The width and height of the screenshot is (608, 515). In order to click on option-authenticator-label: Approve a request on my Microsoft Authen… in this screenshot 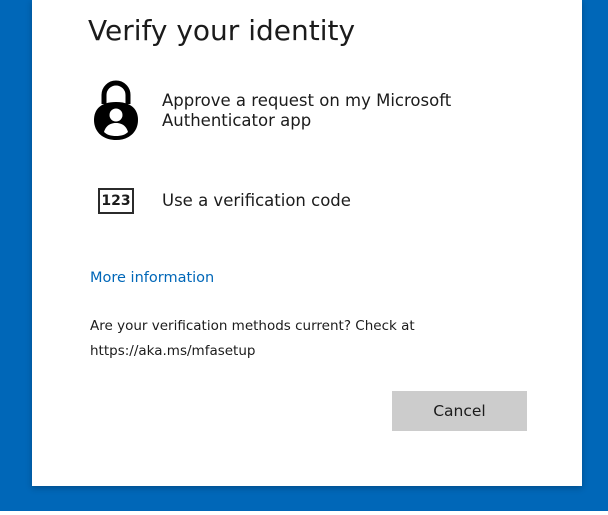, I will do `click(307, 110)`.